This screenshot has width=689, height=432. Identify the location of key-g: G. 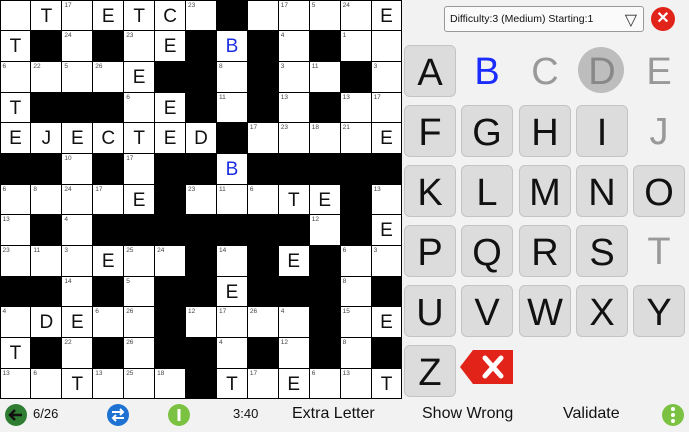
(487, 131).